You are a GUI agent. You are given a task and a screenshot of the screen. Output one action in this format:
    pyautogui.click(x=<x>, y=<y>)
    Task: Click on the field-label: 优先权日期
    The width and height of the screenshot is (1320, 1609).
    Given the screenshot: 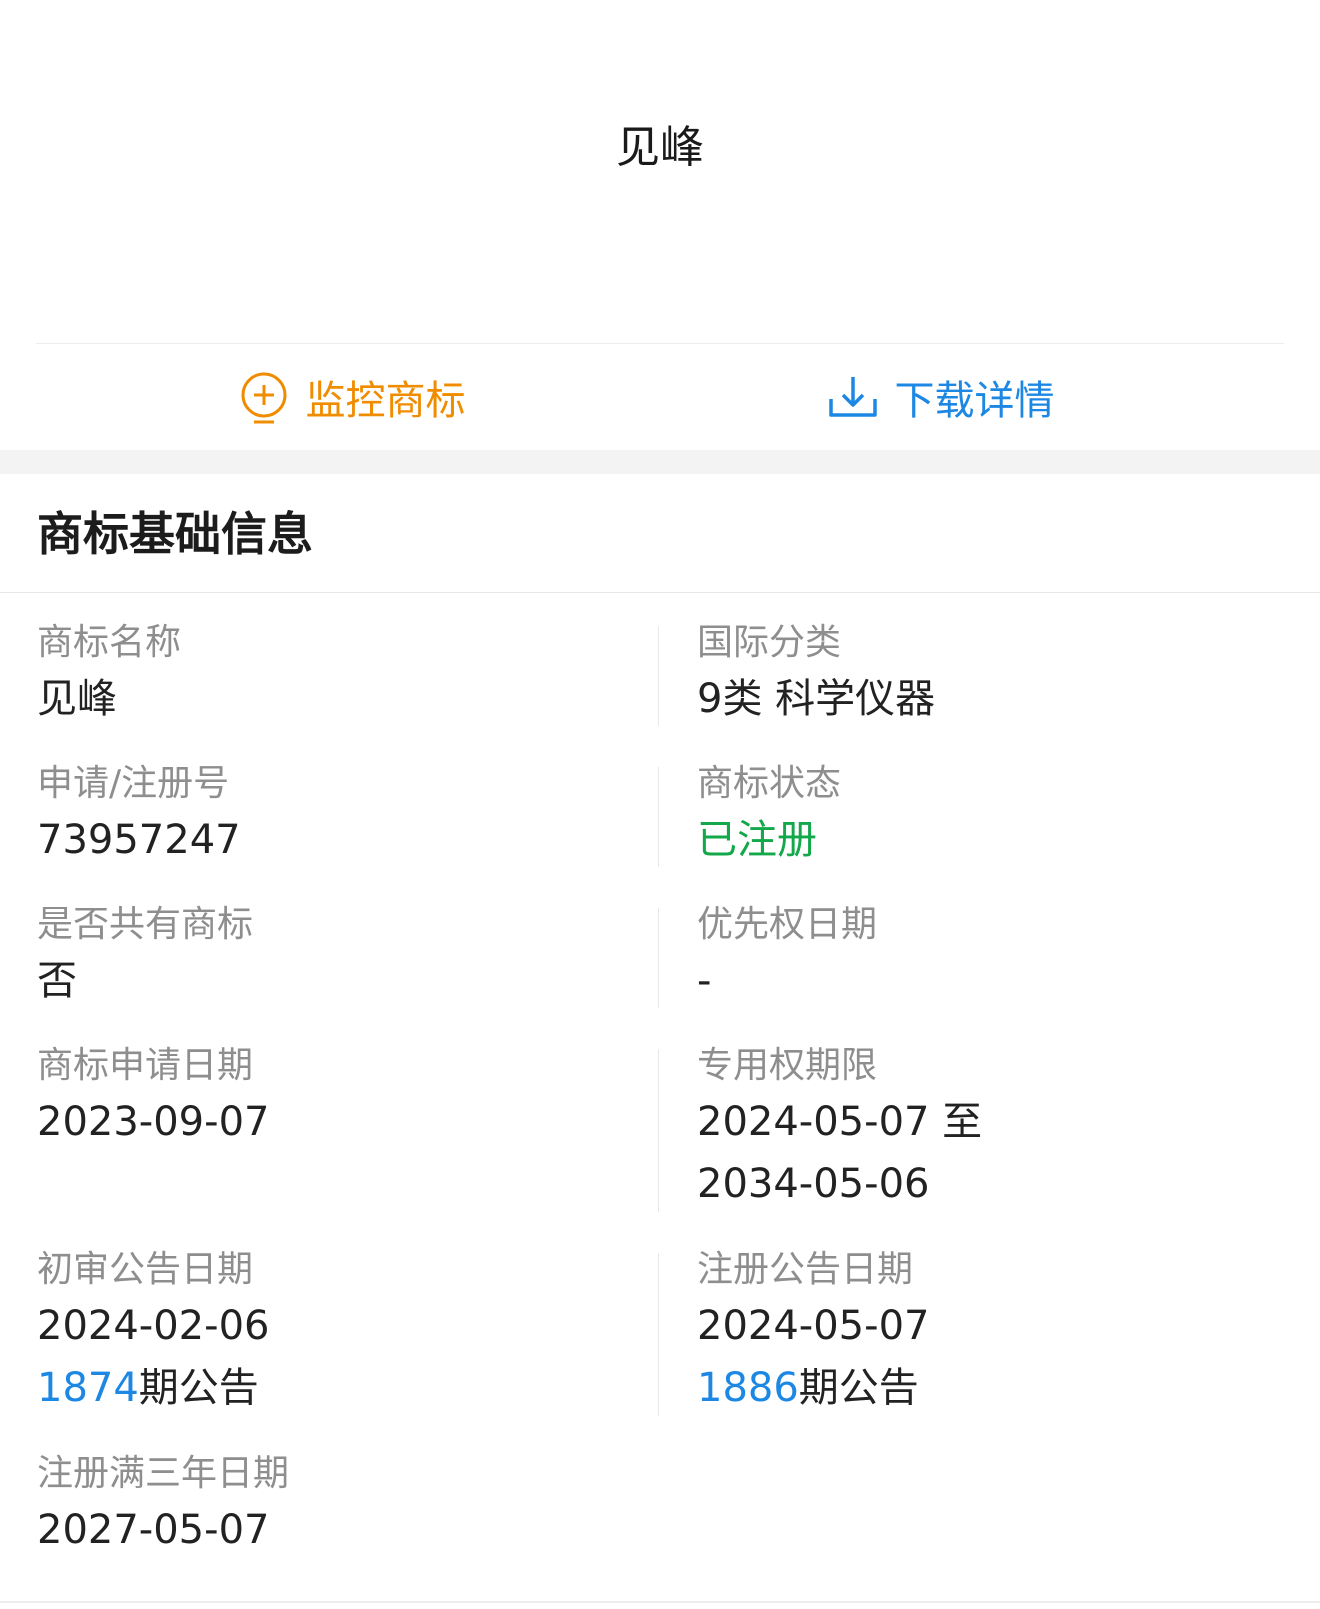 What is the action you would take?
    pyautogui.click(x=787, y=924)
    